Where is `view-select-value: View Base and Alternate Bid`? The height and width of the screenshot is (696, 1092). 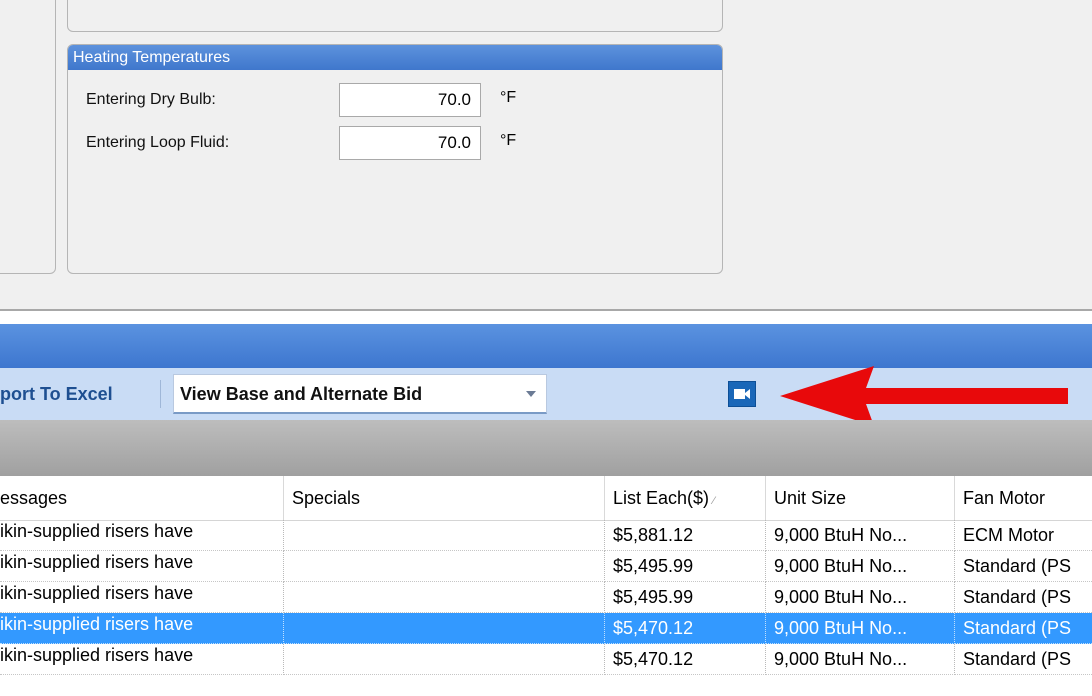
view-select-value: View Base and Alternate Bid is located at coordinates (301, 394).